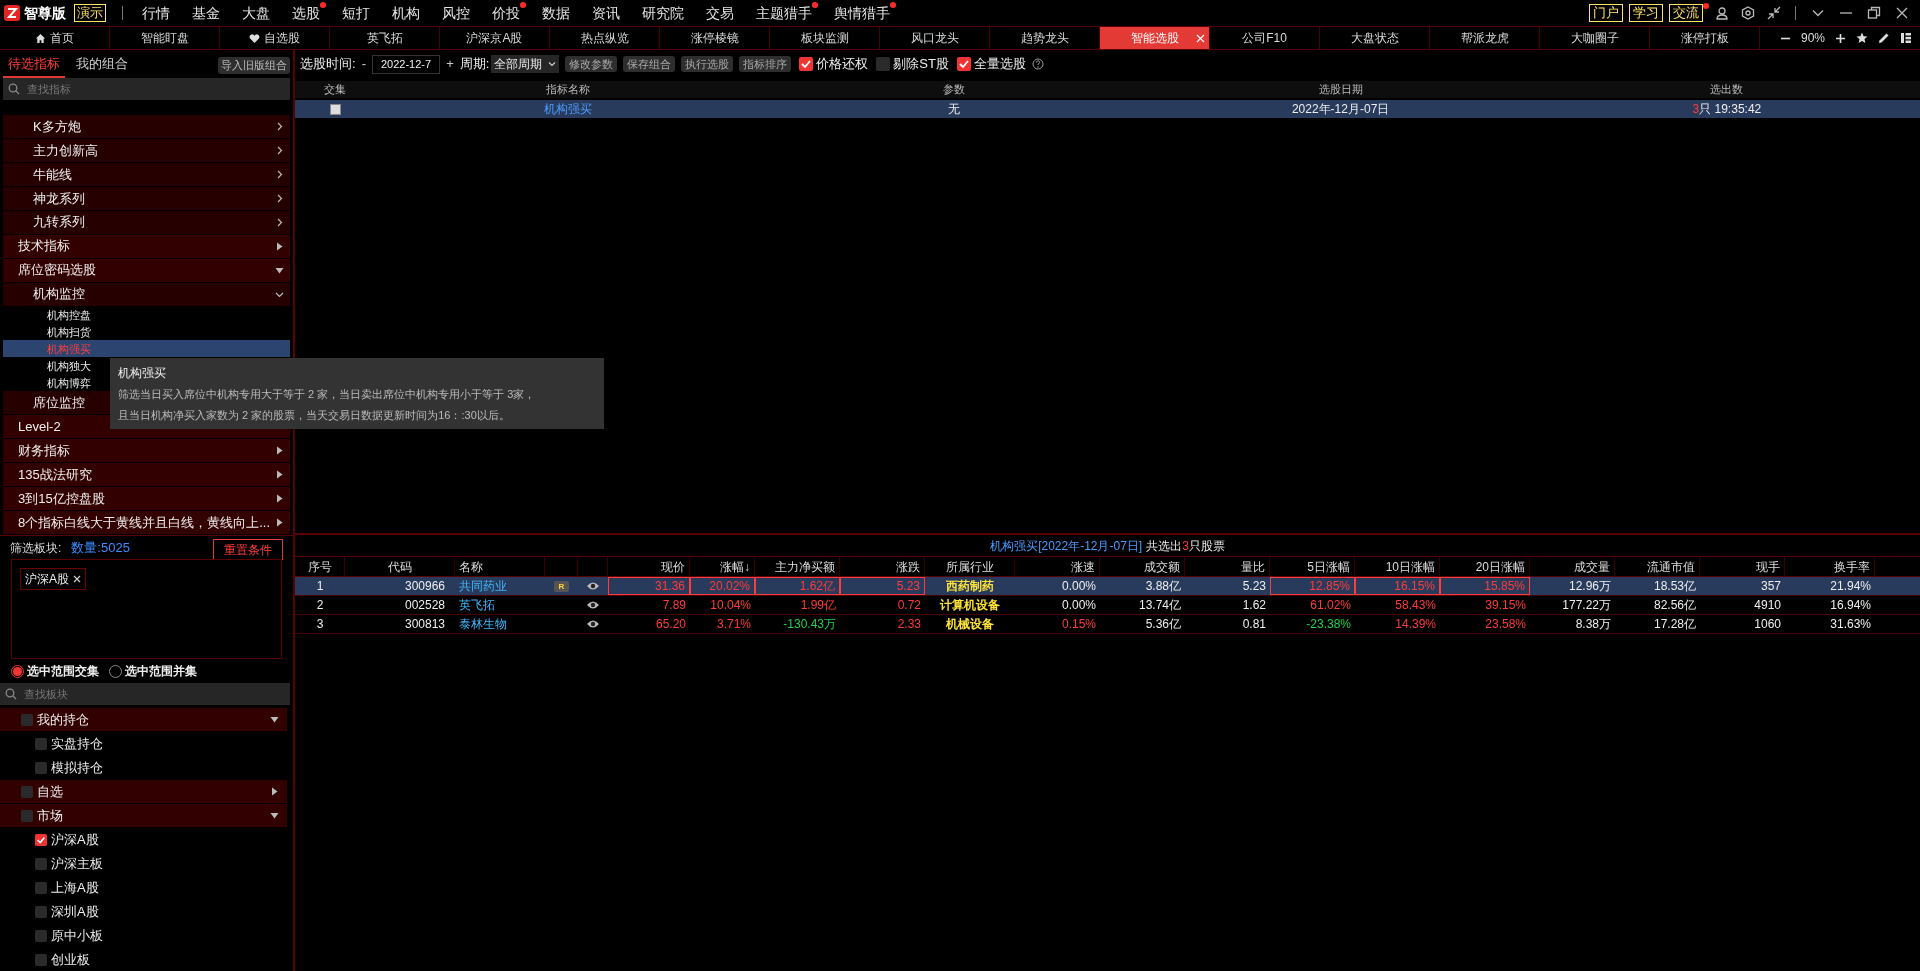  I want to click on table-cell-text: 计算机设备, so click(969, 605).